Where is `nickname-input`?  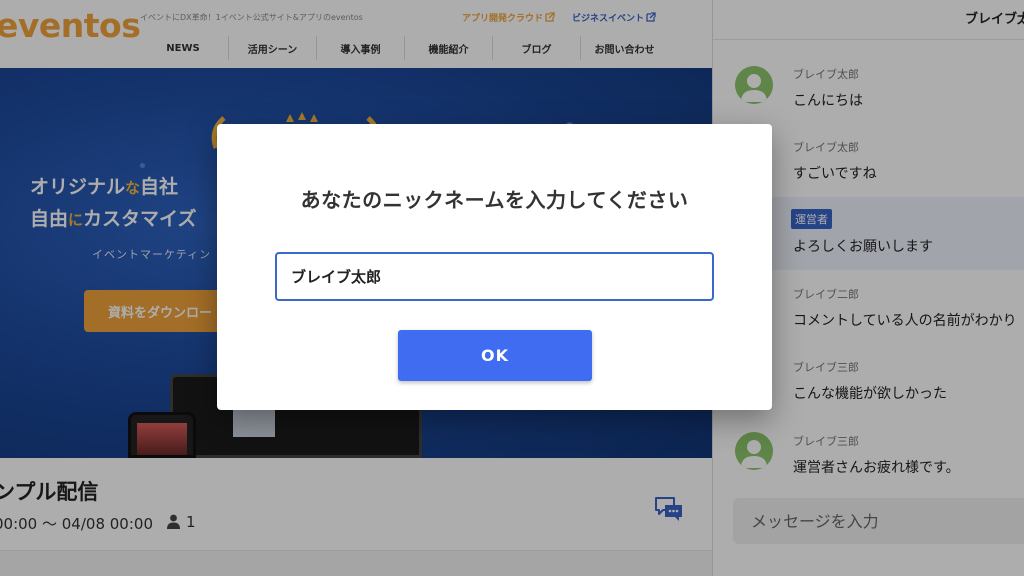 nickname-input is located at coordinates (494, 276).